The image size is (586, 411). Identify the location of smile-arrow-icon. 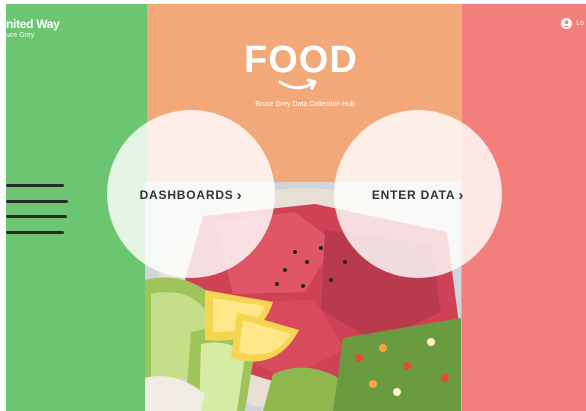
(297, 84).